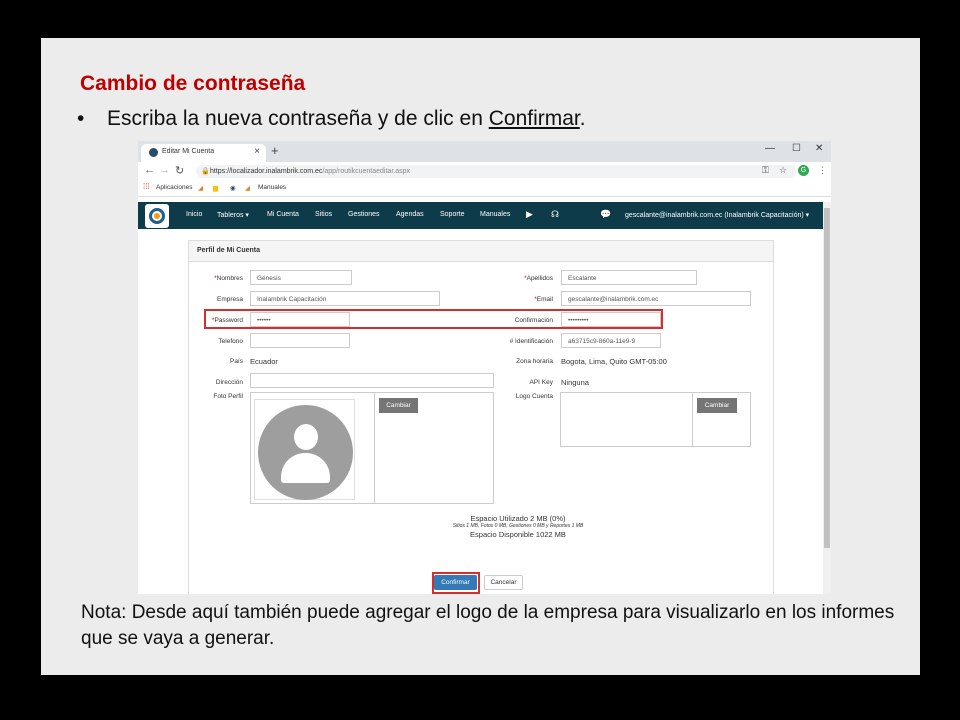 Image resolution: width=960 pixels, height=720 pixels. What do you see at coordinates (531, 341) in the screenshot?
I see `label-identificacion: # Identificación` at bounding box center [531, 341].